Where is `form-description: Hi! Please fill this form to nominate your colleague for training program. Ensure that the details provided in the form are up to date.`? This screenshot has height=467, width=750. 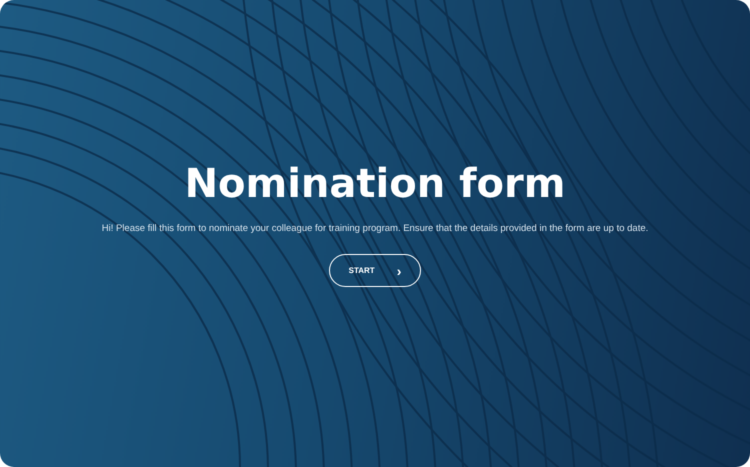
form-description: Hi! Please fill this form to nominate your colleague for training program. Ensure that the details provided in the form are up to date. is located at coordinates (375, 229).